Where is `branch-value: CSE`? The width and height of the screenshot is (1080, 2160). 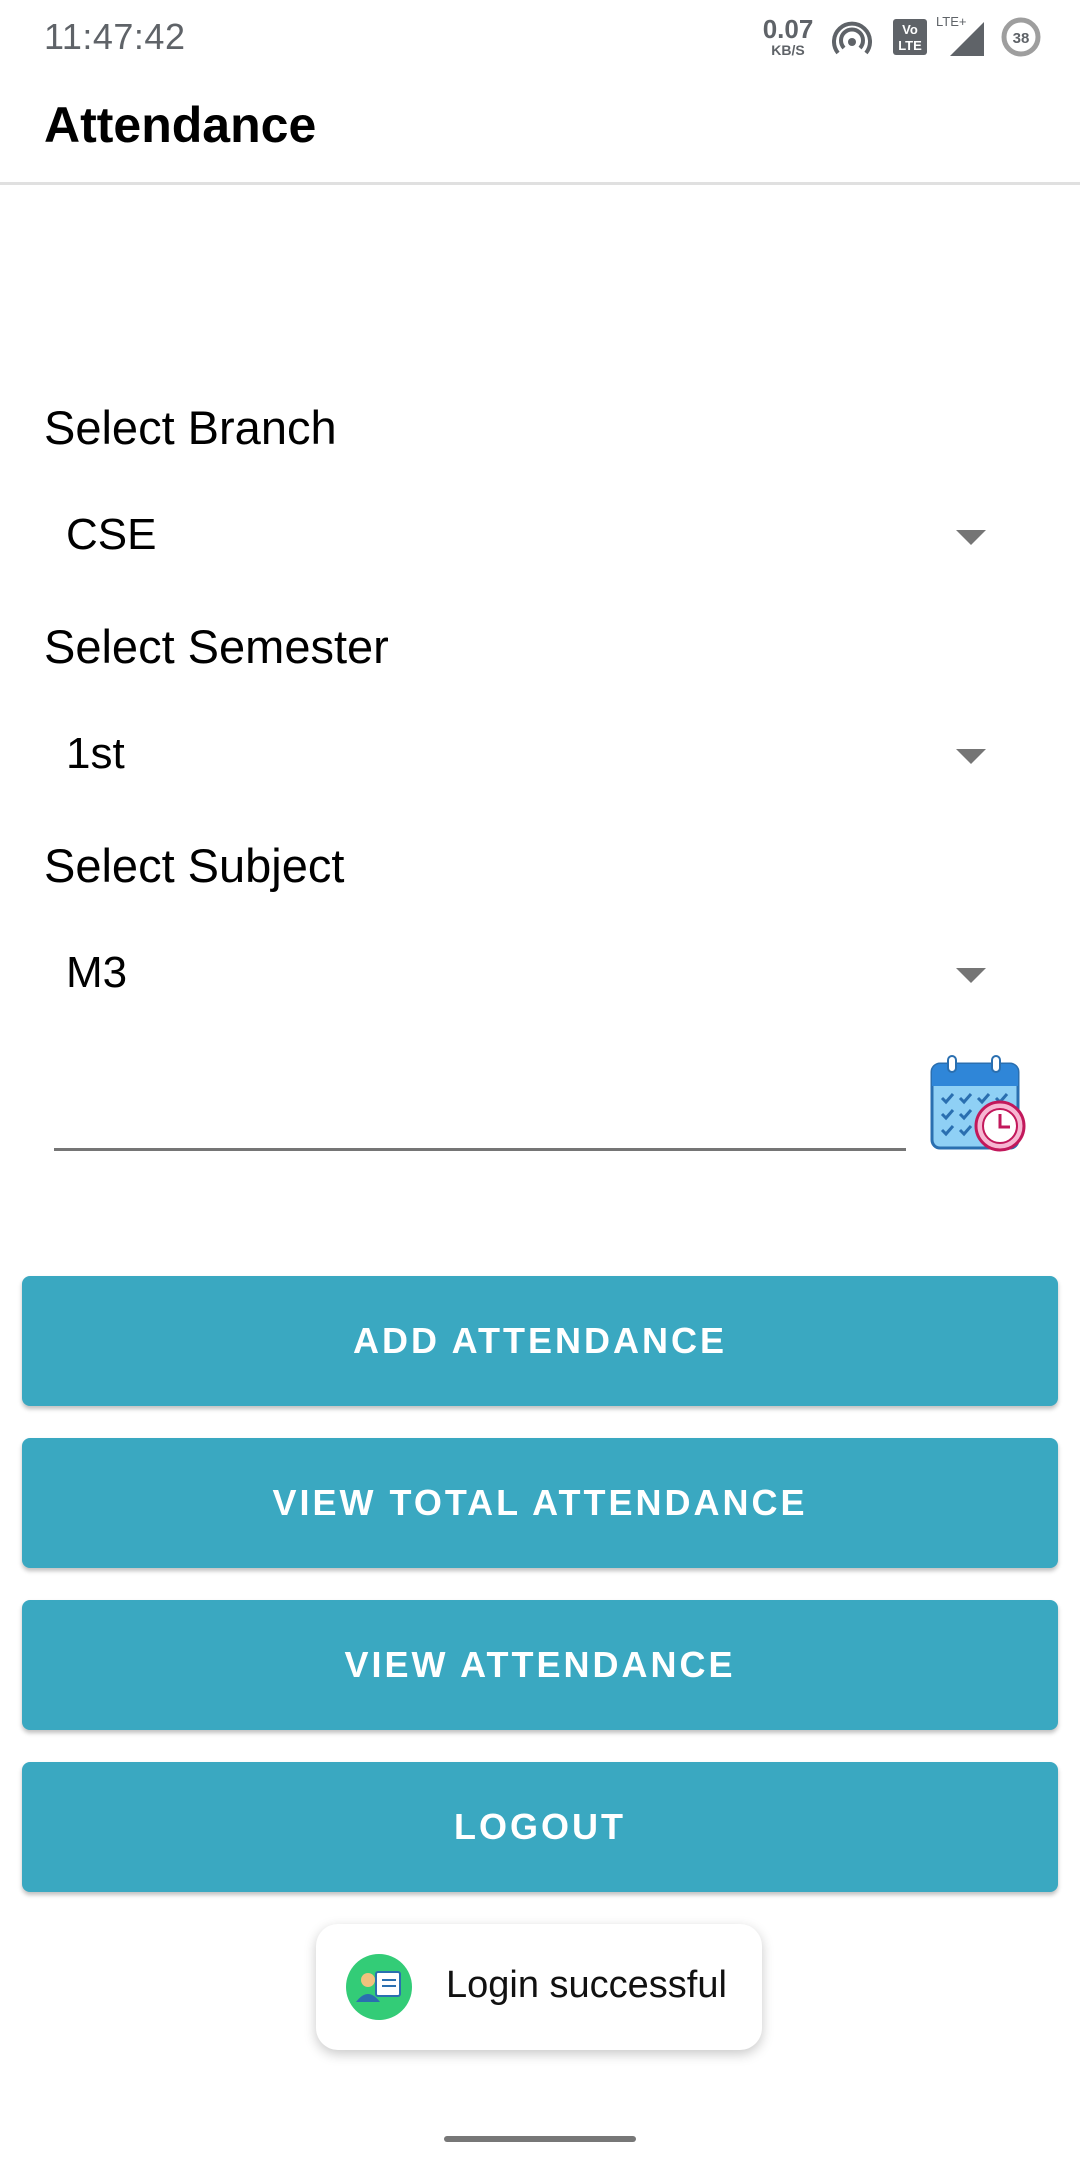
branch-value: CSE is located at coordinates (111, 534).